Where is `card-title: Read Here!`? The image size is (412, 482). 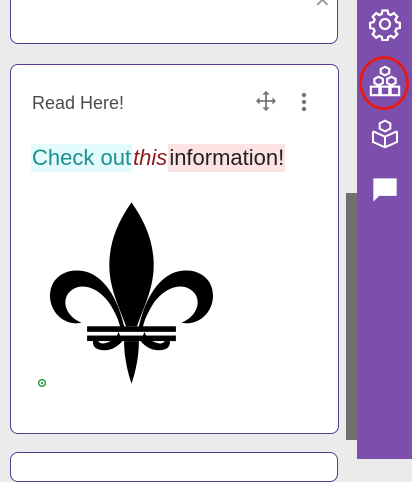
card-title: Read Here! is located at coordinates (78, 103).